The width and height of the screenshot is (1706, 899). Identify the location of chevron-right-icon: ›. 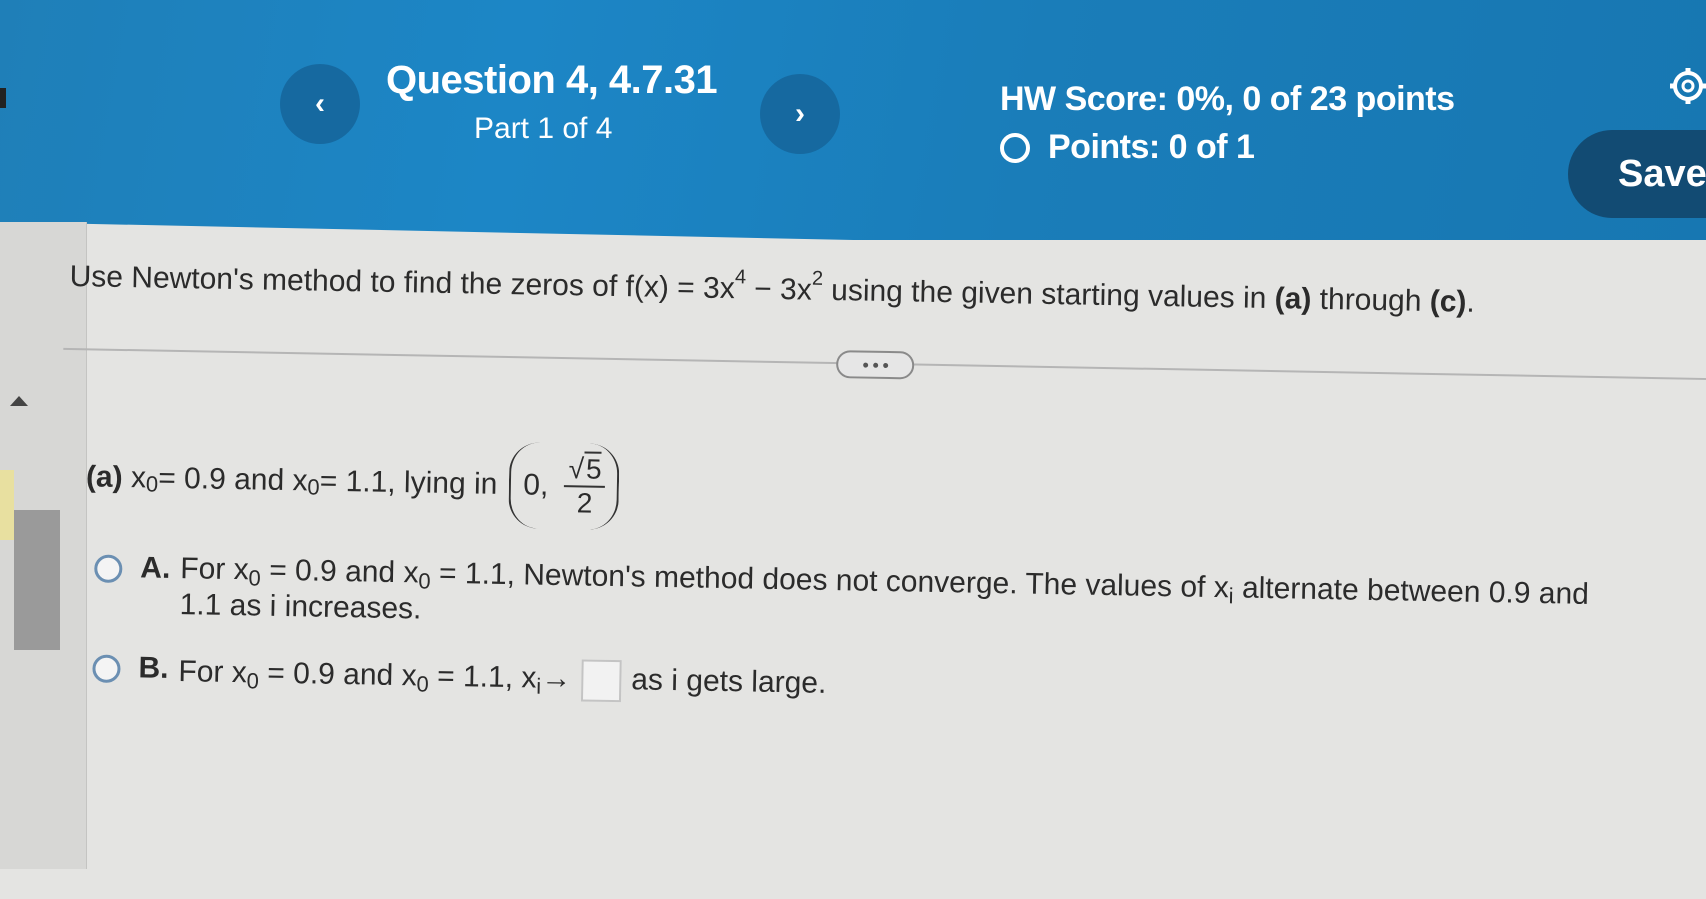
(800, 113).